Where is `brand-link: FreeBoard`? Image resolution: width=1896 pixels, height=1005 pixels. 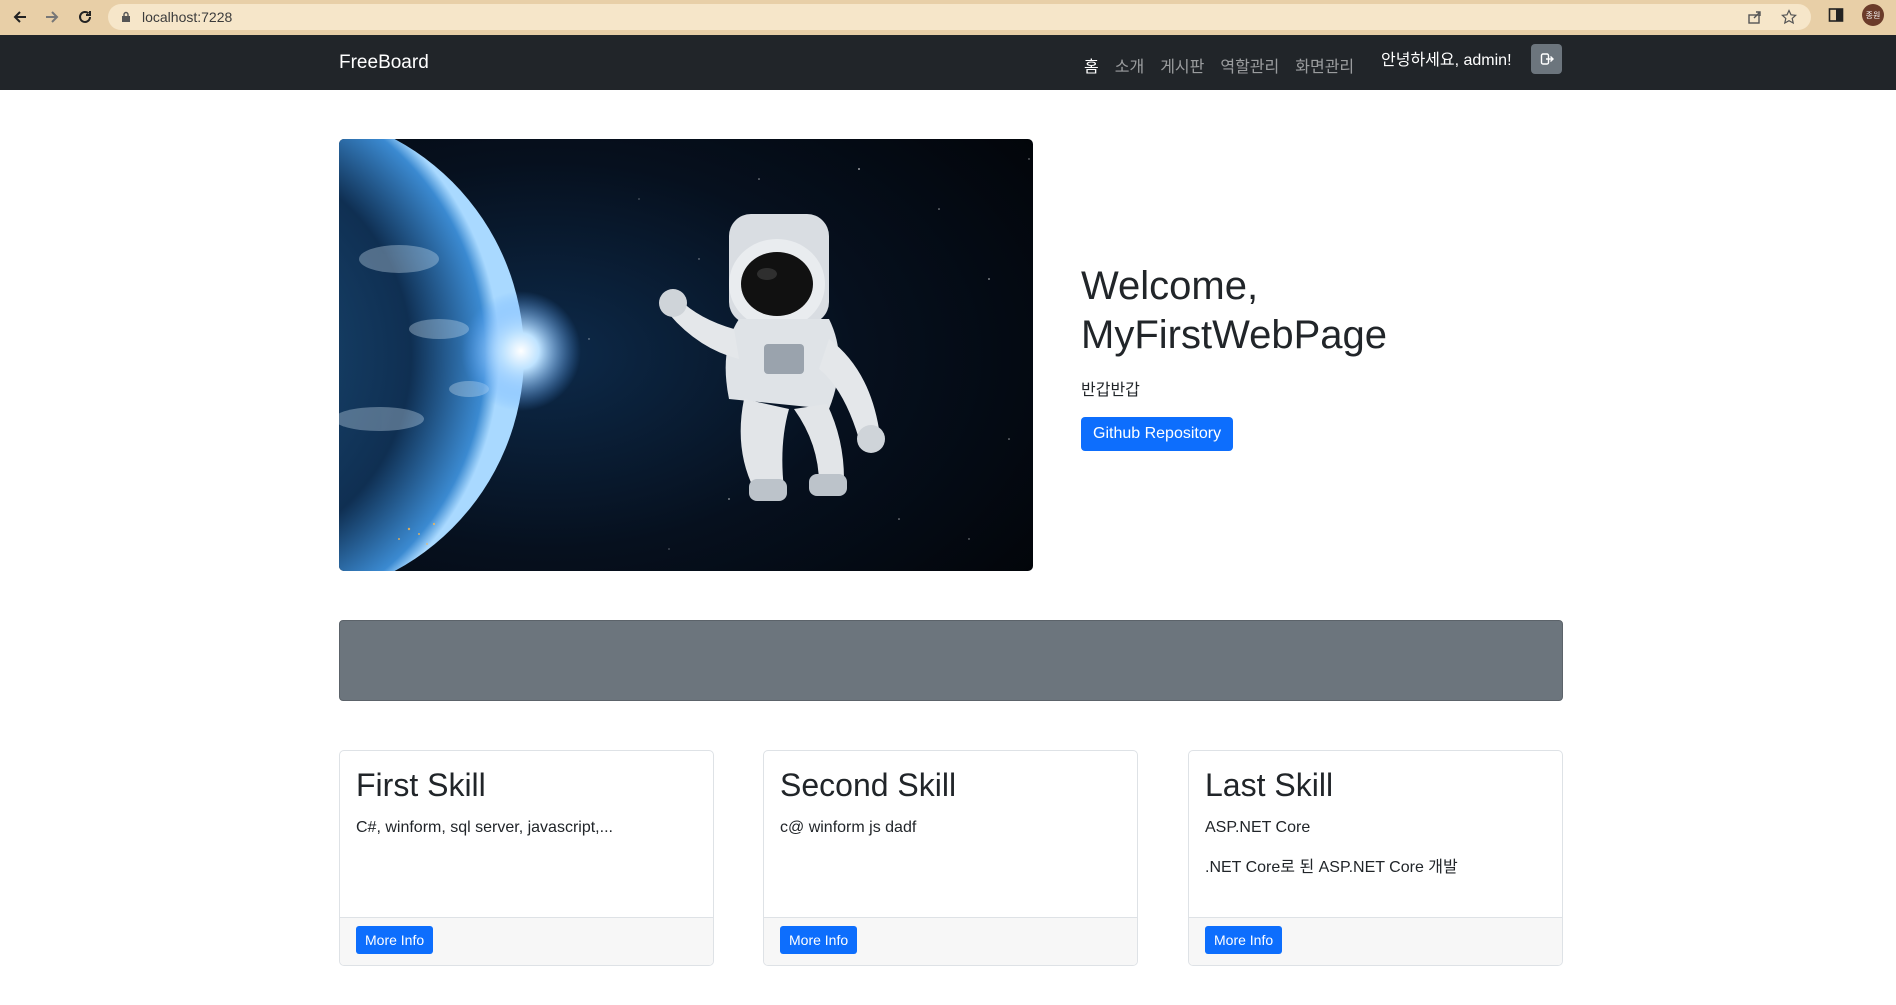
brand-link: FreeBoard is located at coordinates (384, 63).